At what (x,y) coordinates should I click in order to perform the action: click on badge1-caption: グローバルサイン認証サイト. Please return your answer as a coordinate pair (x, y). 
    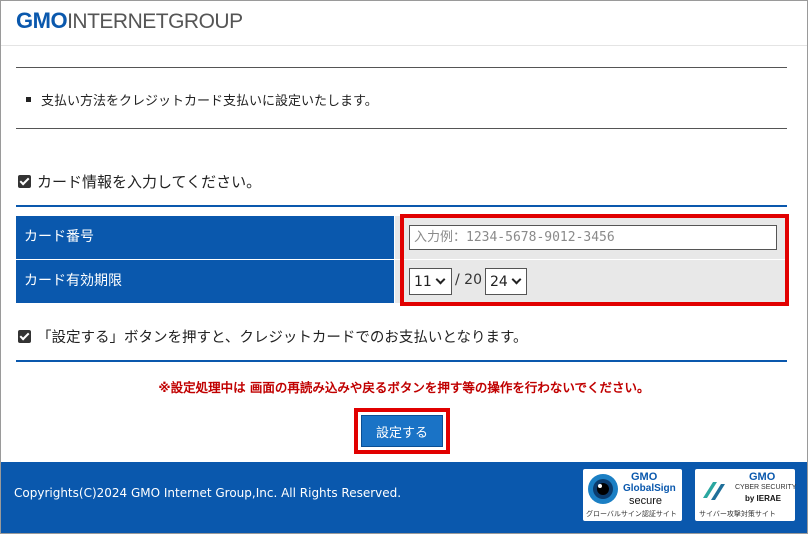
    Looking at the image, I should click on (631, 514).